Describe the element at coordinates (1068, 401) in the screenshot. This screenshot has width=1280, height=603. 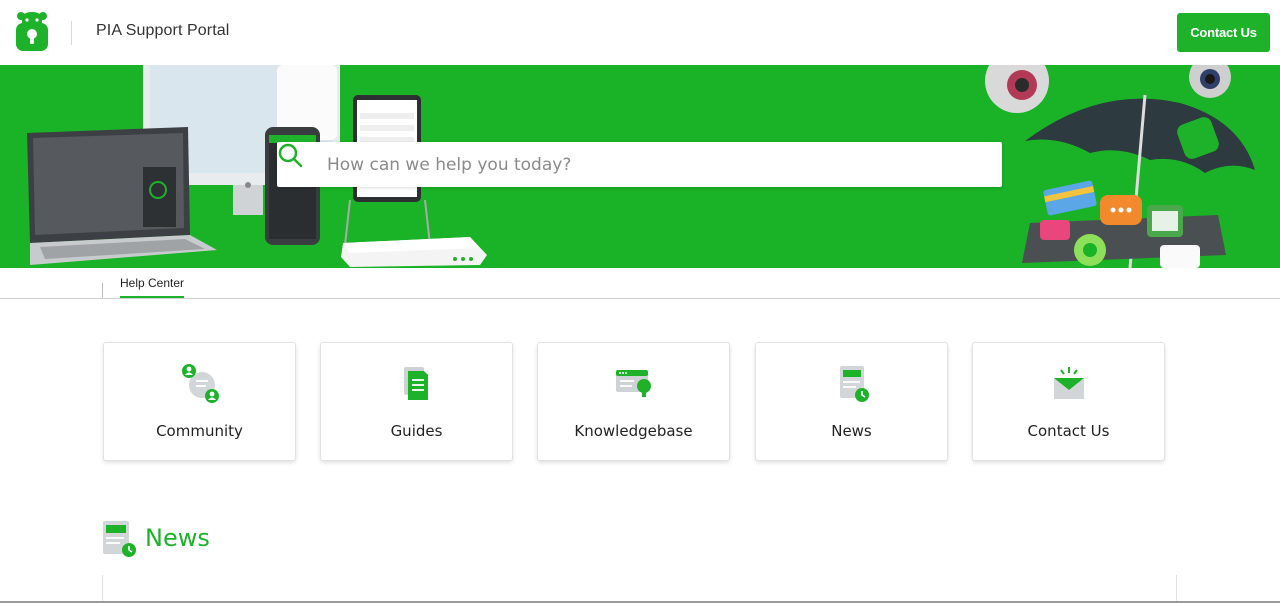
I see `card-contact-us: Contact Us` at that location.